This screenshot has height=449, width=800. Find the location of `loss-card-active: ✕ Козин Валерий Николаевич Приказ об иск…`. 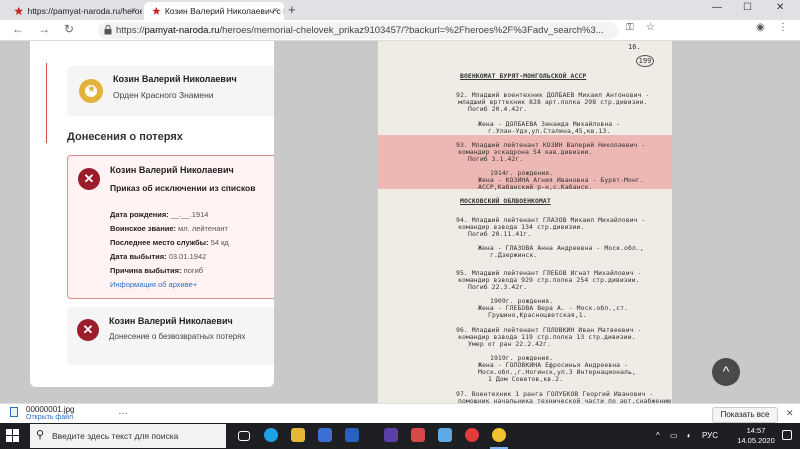

loss-card-active: ✕ Козин Валерий Николаевич Приказ об иск… is located at coordinates (170, 227).